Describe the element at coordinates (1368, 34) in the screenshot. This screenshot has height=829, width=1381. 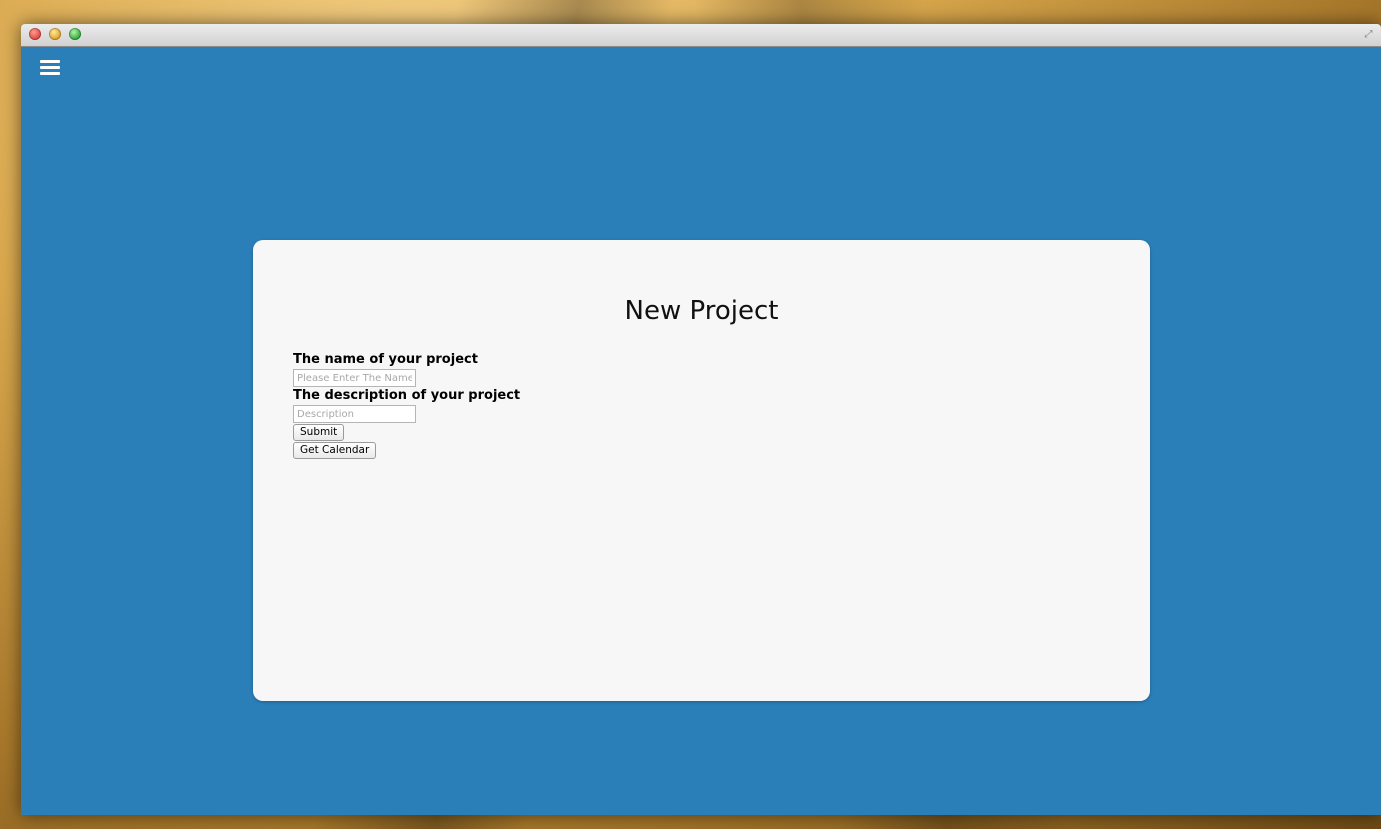
I see `fullscreen-icon: ⤢` at that location.